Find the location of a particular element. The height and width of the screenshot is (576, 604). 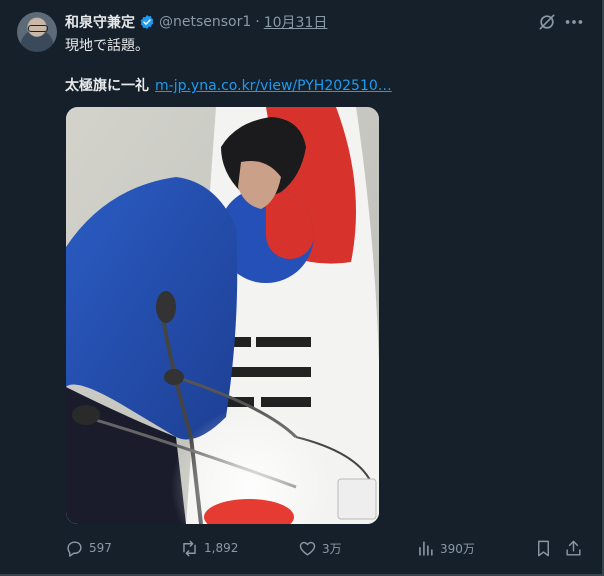

views-button: 390万 is located at coordinates (445, 548).